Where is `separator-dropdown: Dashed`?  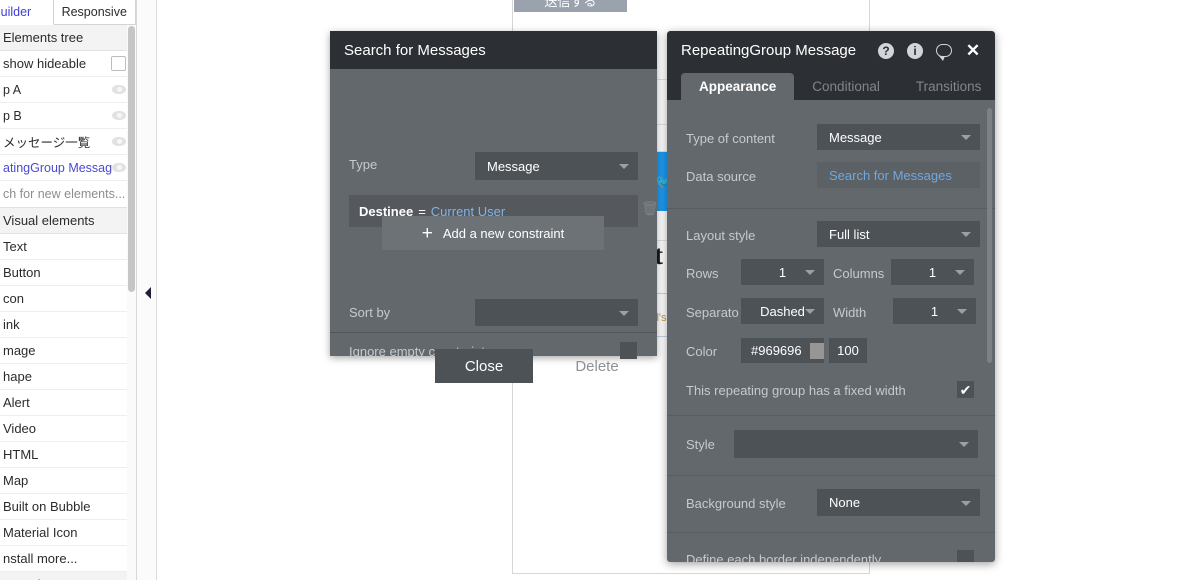
separator-dropdown: Dashed is located at coordinates (782, 311).